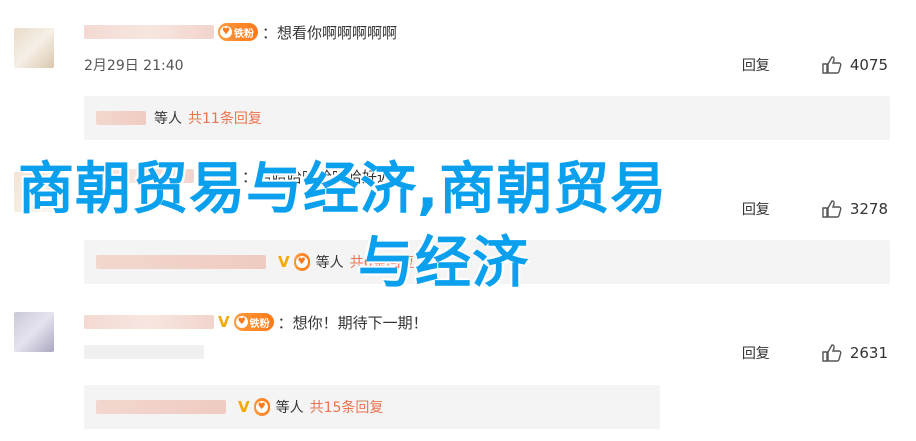  Describe the element at coordinates (337, 32) in the screenshot. I see `comment-body: 想看你啊啊啊啊啊` at that location.